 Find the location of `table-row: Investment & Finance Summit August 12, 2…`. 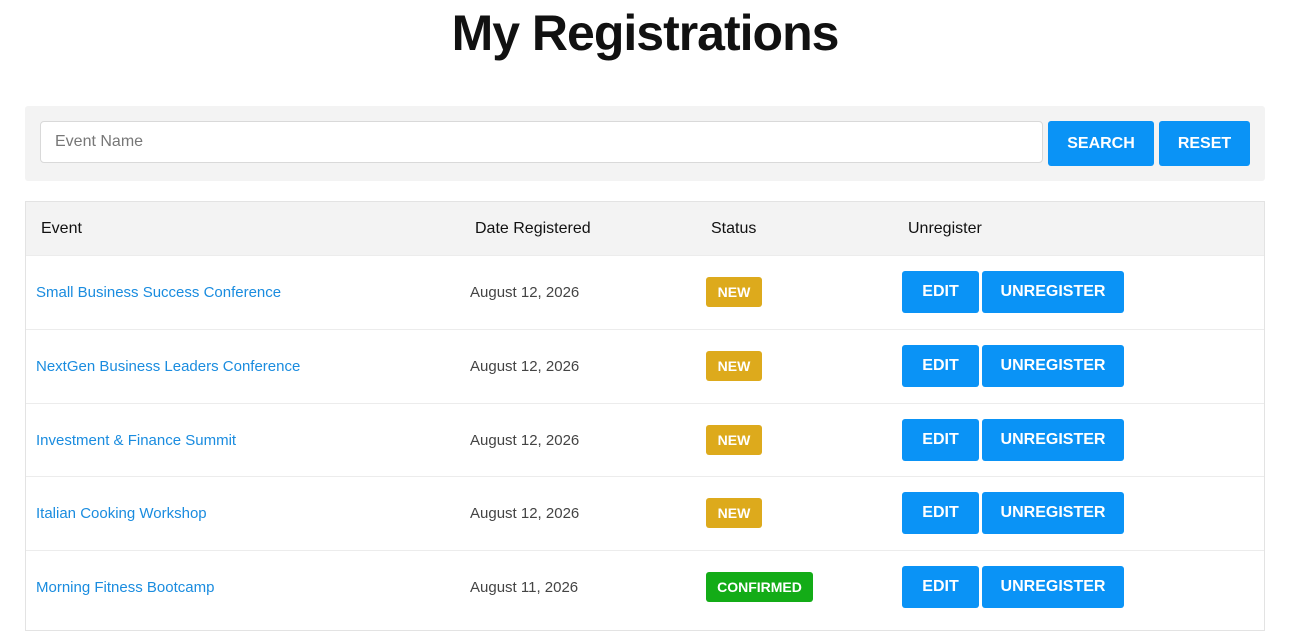

table-row: Investment & Finance Summit August 12, 2… is located at coordinates (645, 440).